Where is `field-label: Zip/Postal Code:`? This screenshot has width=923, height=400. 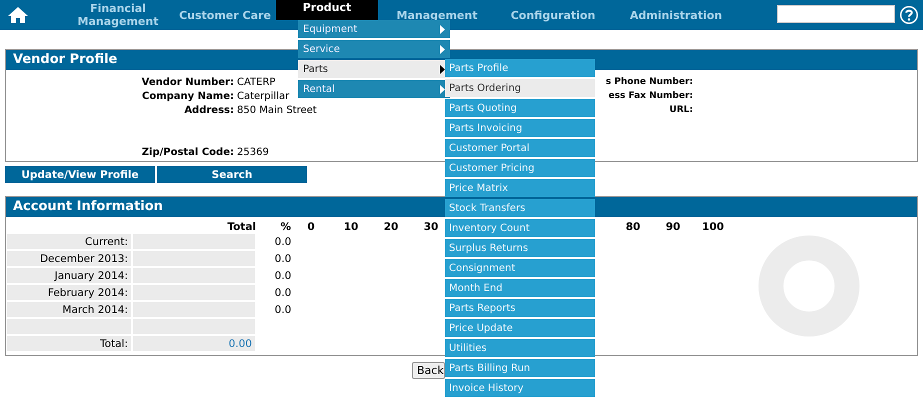 field-label: Zip/Postal Code: is located at coordinates (187, 152).